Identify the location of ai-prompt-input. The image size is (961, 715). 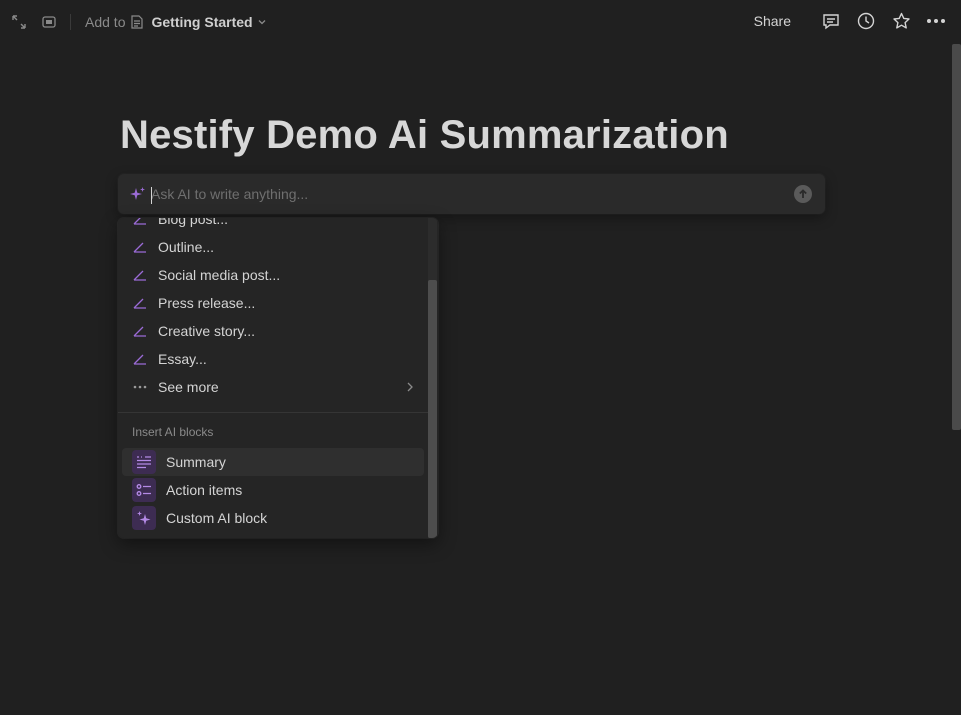
(461, 194).